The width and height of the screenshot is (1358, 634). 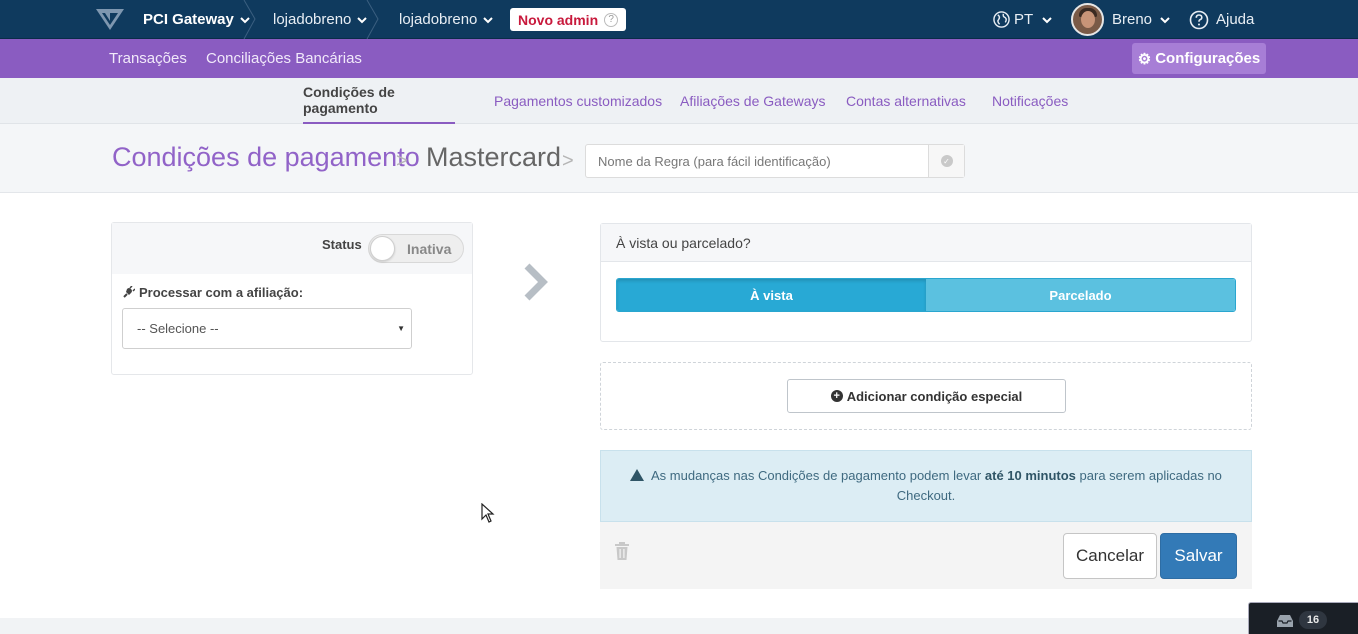 I want to click on option-parcelado: Parcelado, so click(x=1080, y=295).